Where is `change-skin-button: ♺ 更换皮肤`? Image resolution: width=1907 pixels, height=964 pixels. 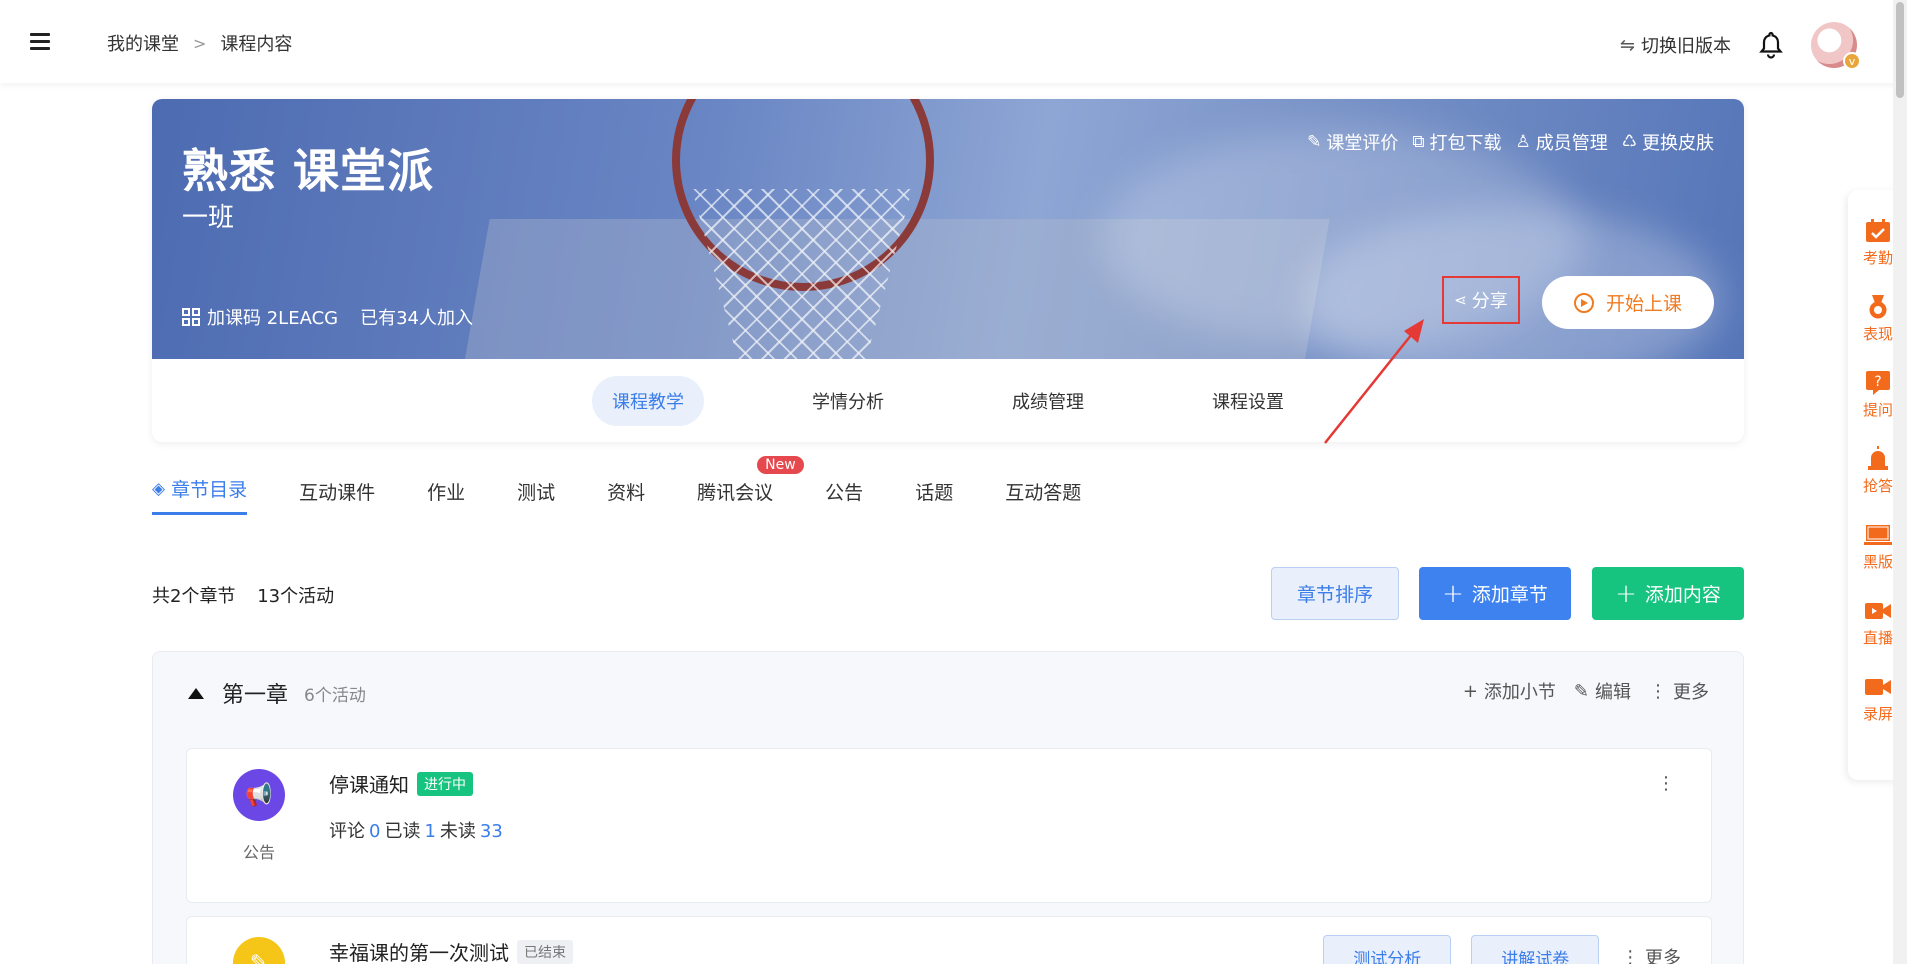
change-skin-button: ♺ 更换皮肤 is located at coordinates (1668, 142).